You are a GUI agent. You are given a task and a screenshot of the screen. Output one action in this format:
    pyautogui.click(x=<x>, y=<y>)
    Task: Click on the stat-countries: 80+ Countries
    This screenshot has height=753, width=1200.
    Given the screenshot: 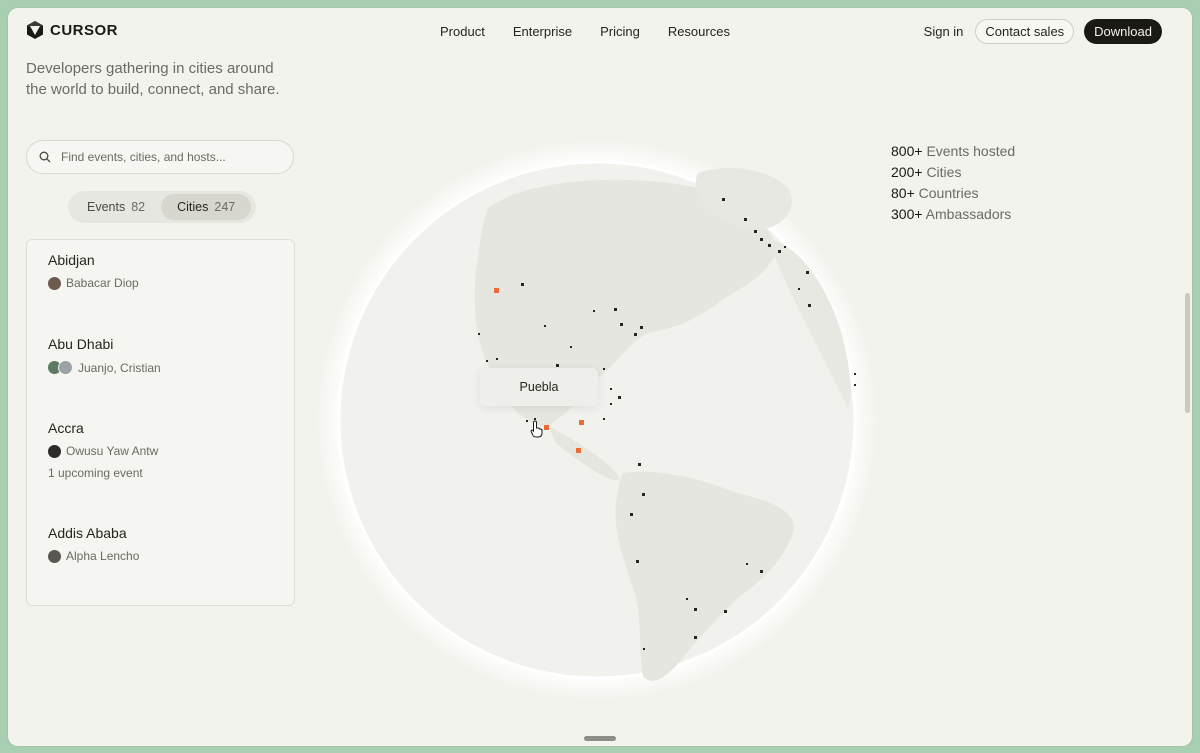 What is the action you would take?
    pyautogui.click(x=953, y=193)
    